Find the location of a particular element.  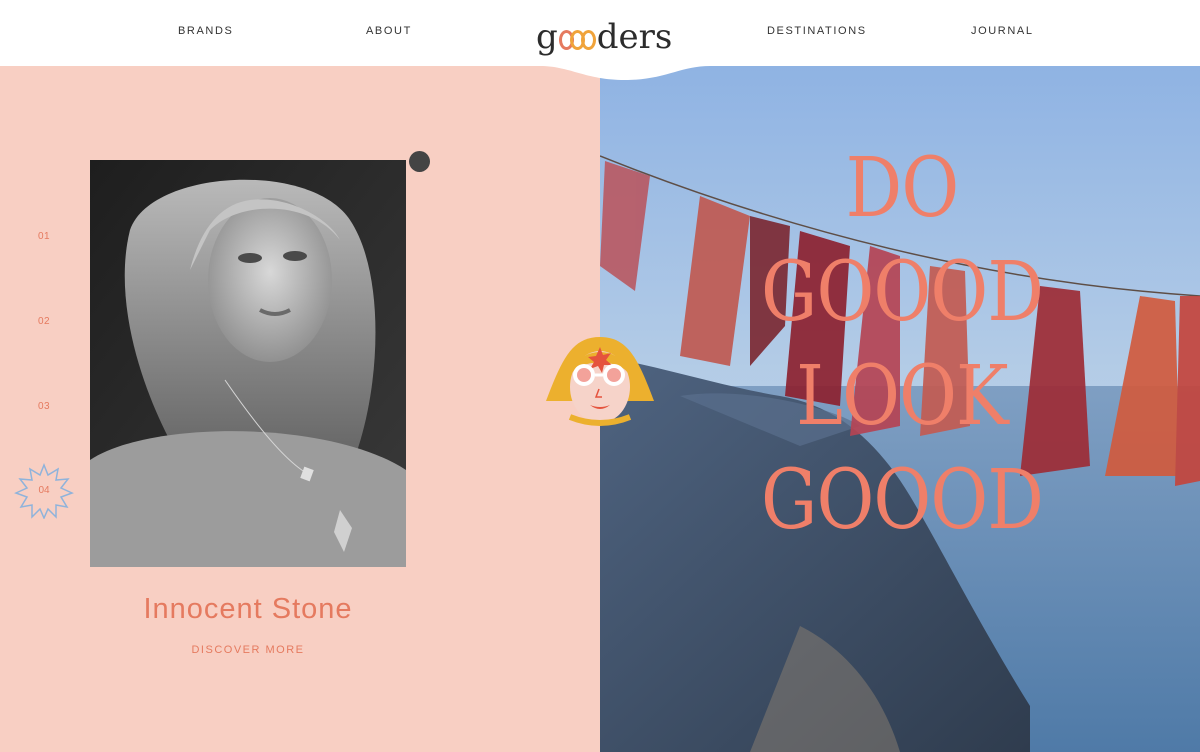

brand-name: Innocent Stone is located at coordinates (248, 609).